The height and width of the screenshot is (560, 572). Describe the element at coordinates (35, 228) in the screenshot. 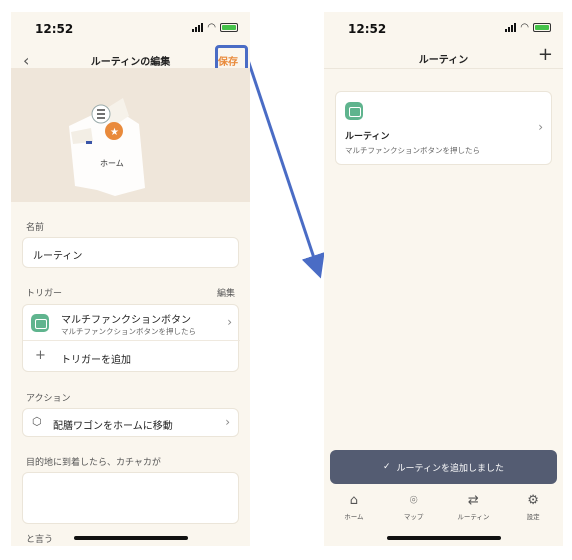

I see `name-label: 名前` at that location.